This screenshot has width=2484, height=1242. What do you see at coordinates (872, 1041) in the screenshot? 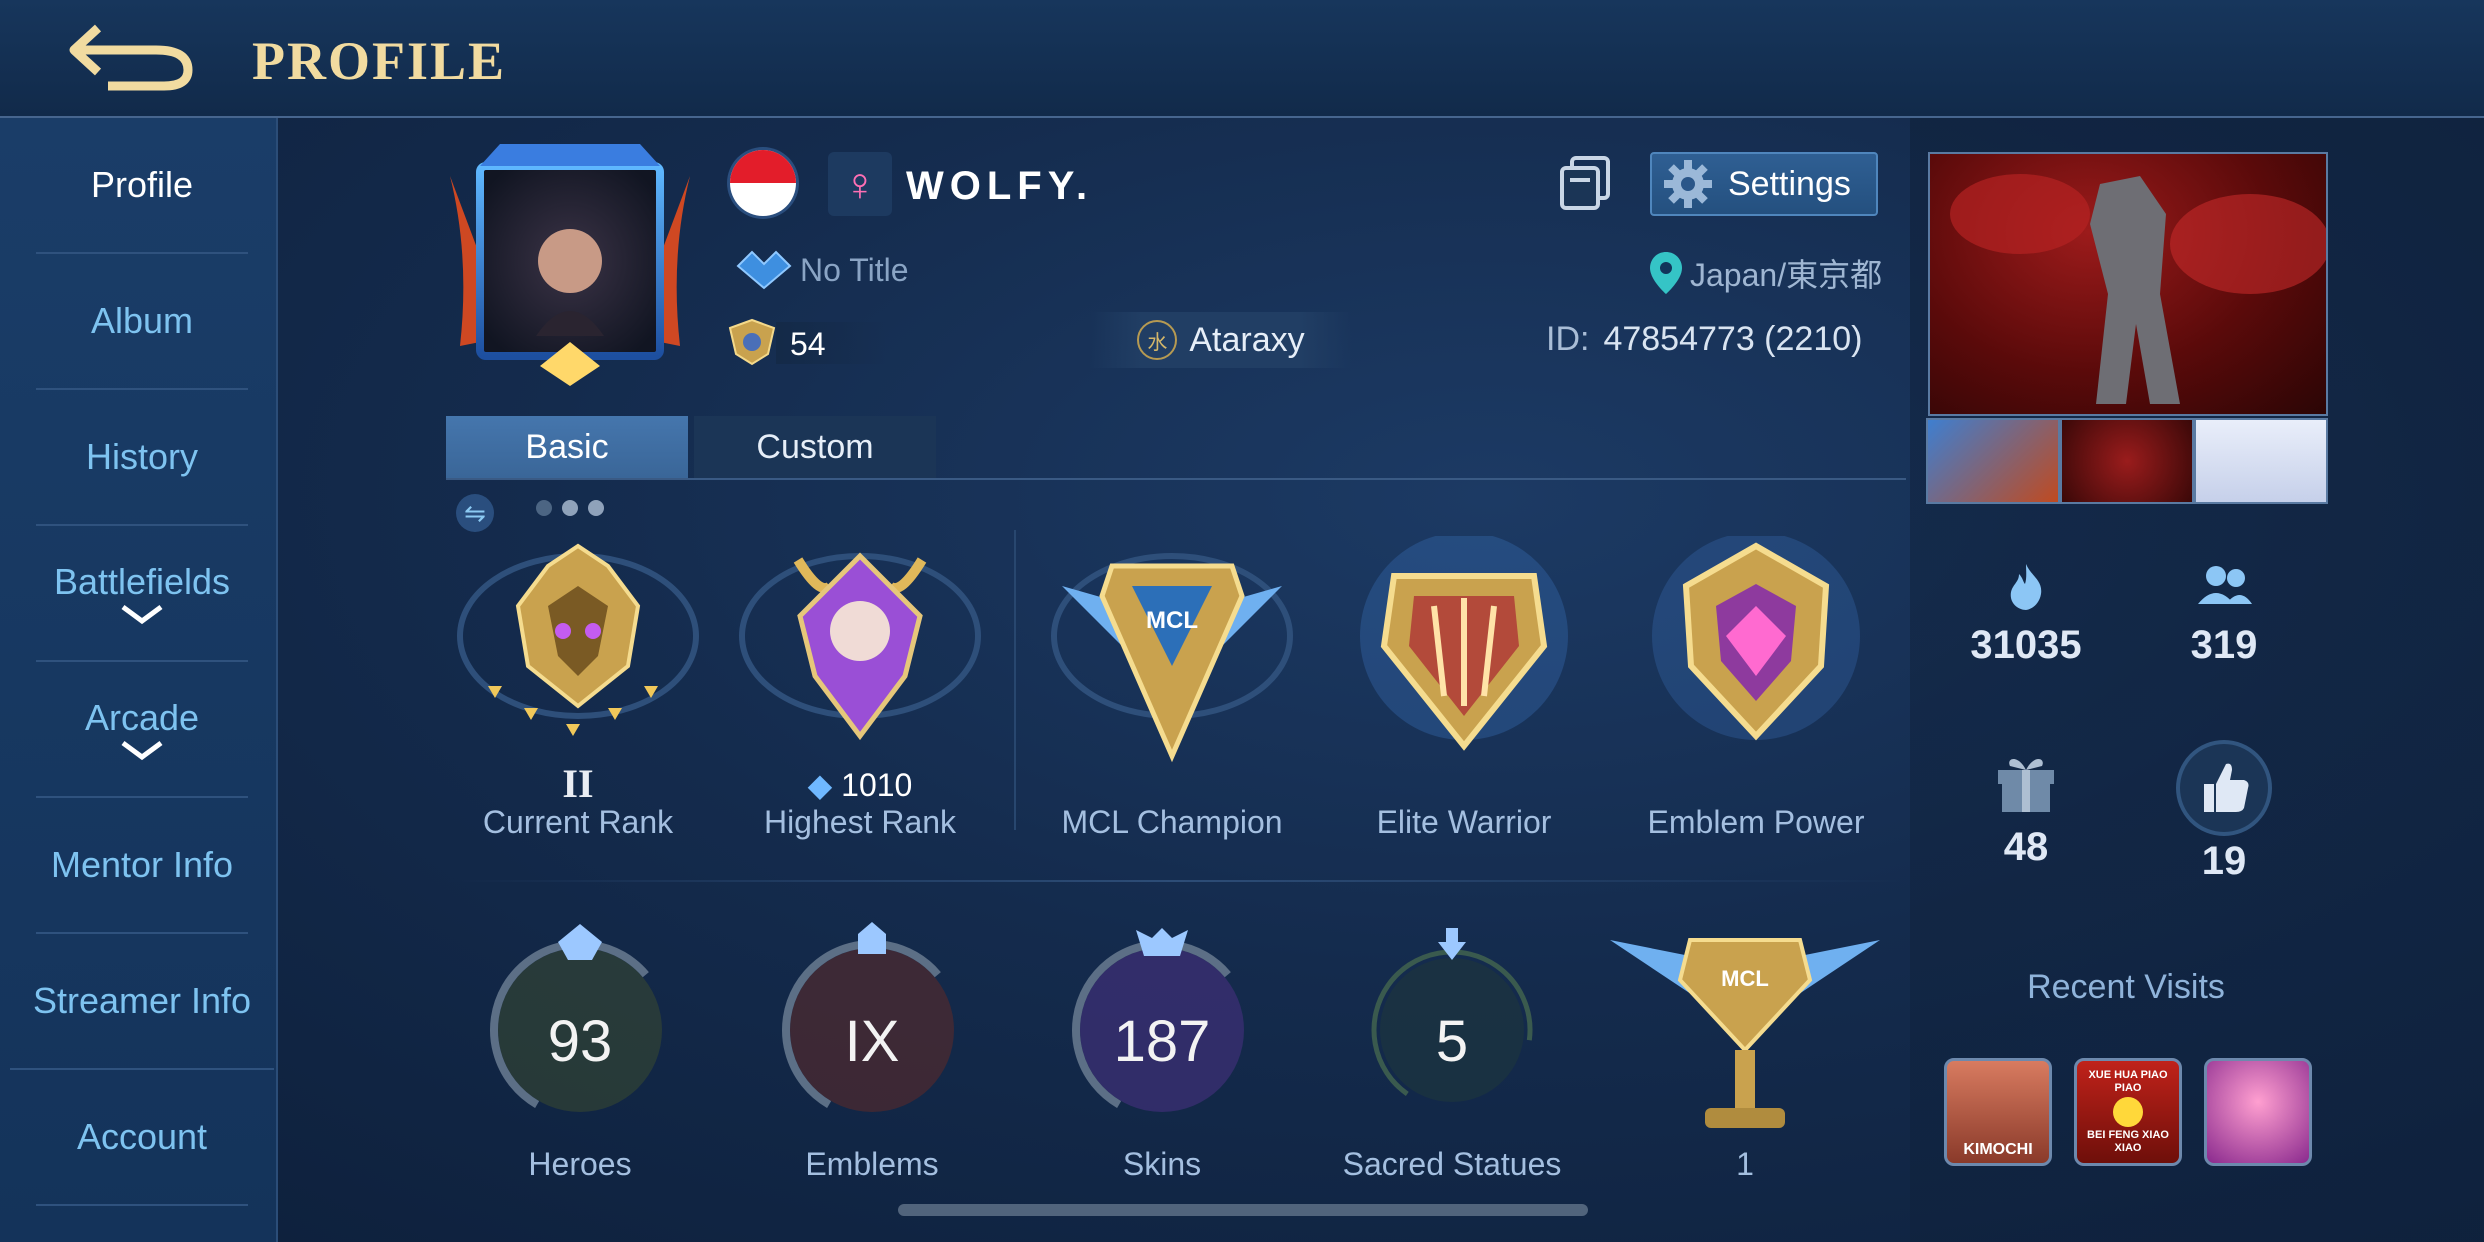
I see `stat-value: IX` at bounding box center [872, 1041].